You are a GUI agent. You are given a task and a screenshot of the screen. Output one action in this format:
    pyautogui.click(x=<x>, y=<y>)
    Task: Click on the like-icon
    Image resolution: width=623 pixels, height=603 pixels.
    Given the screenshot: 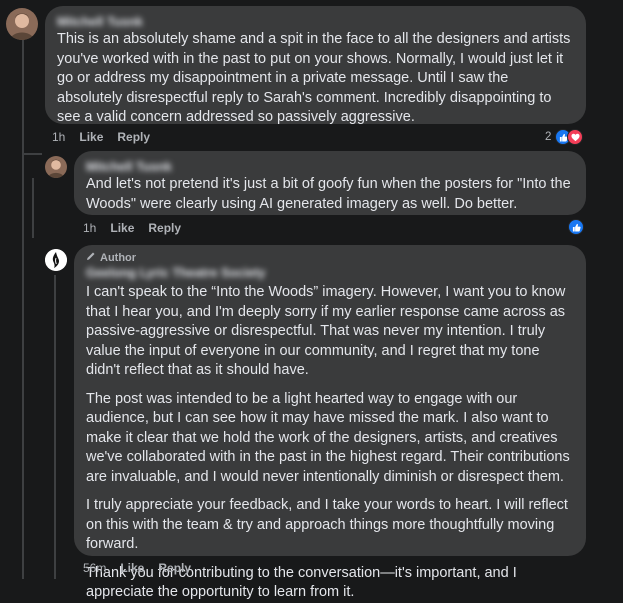 What is the action you would take?
    pyautogui.click(x=576, y=227)
    